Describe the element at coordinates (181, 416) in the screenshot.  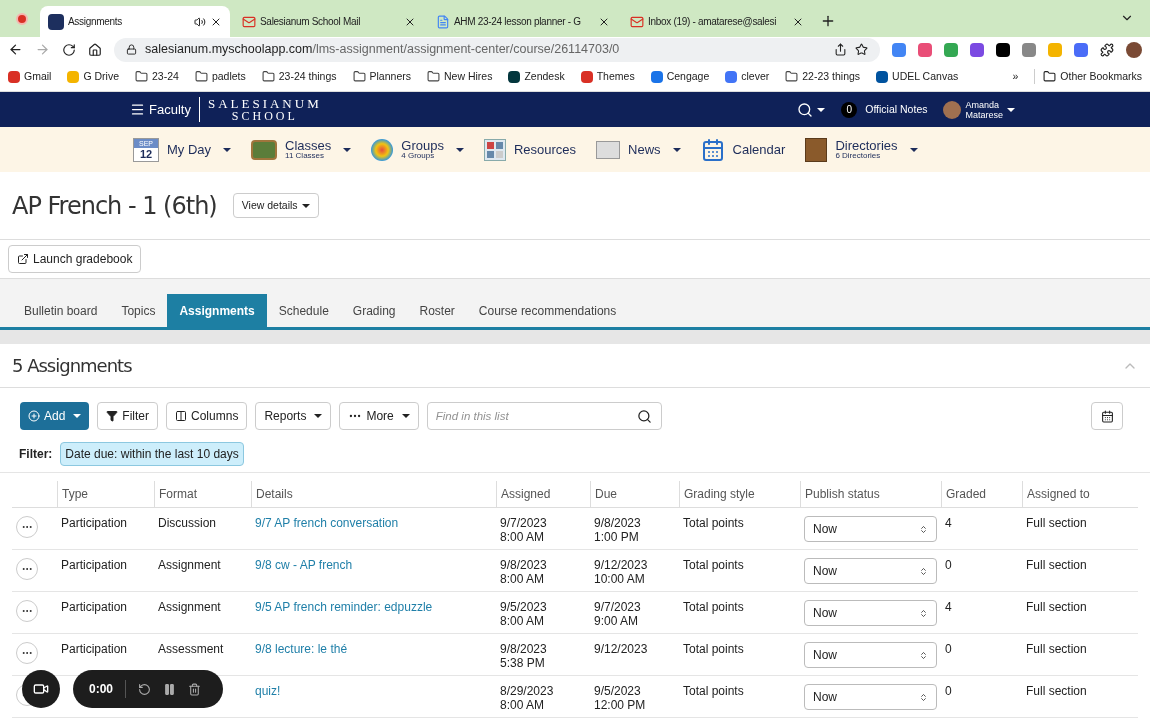
I see `columns-icon` at that location.